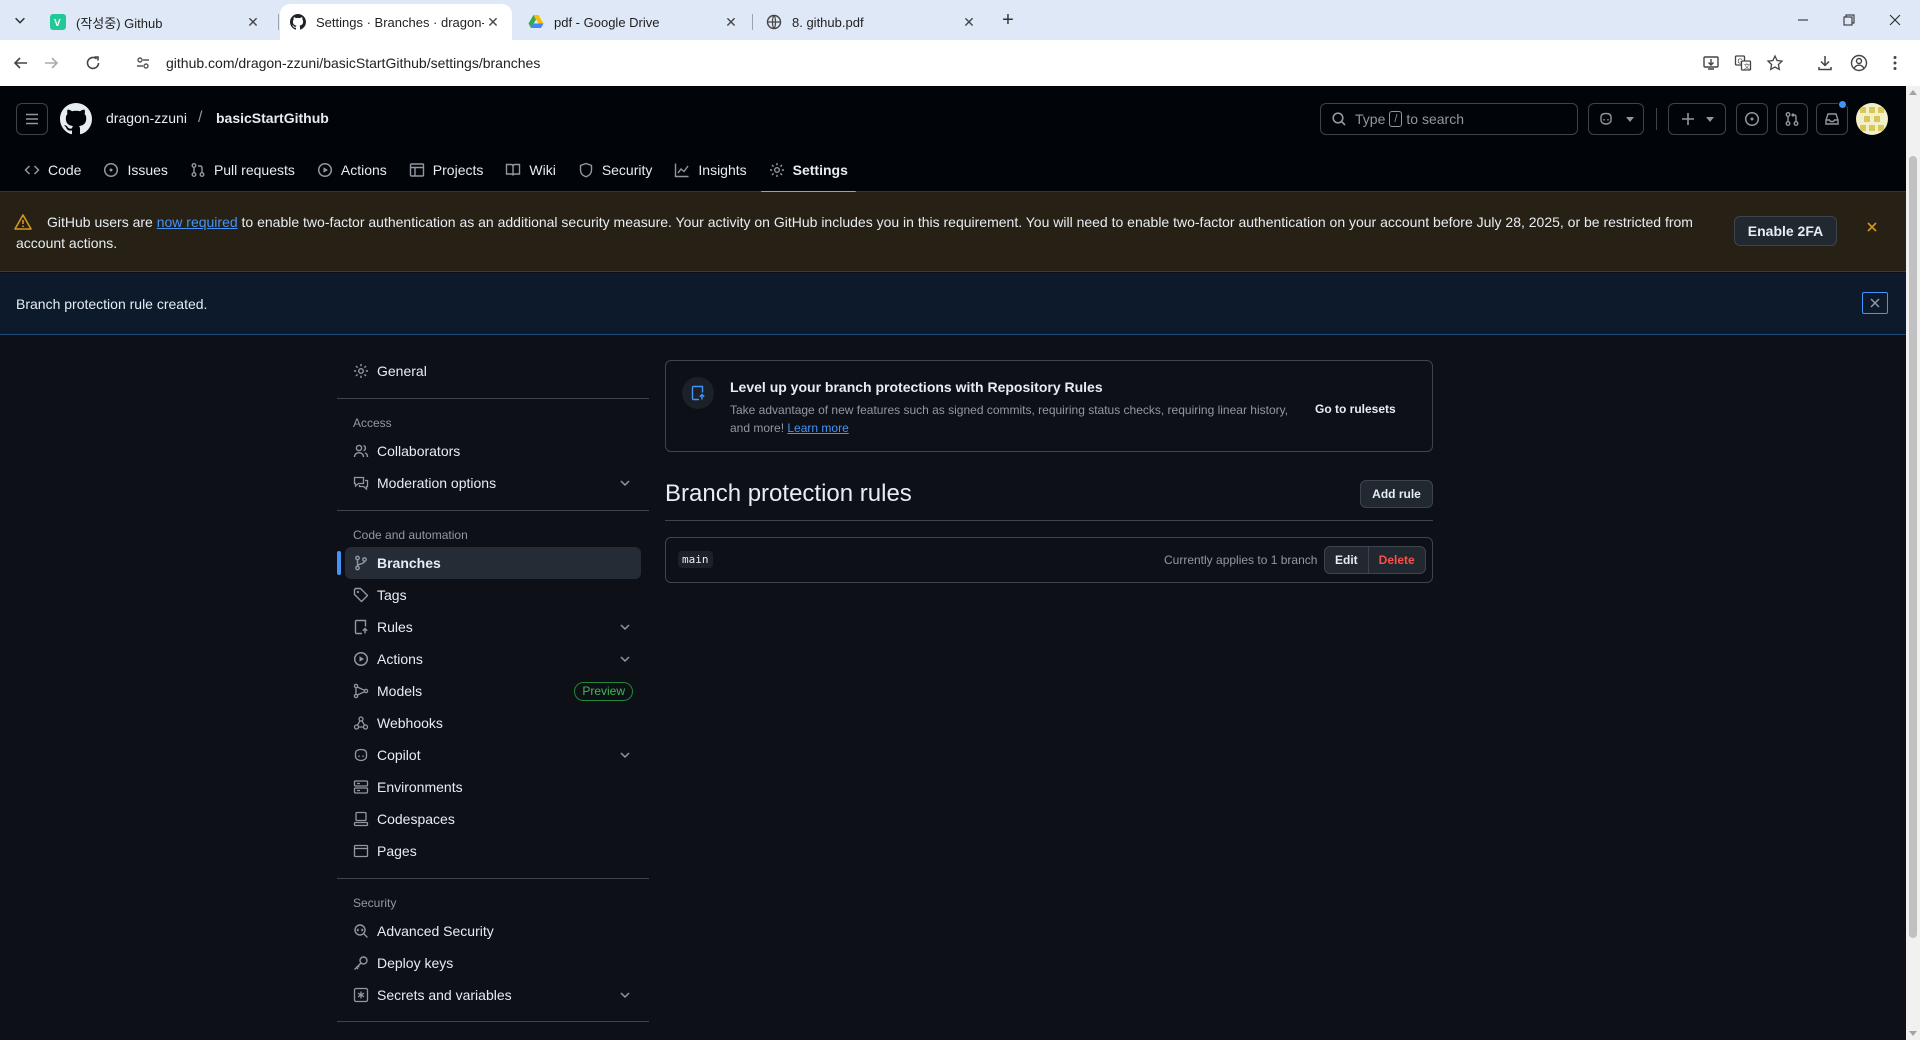  I want to click on arrow-right-icon, so click(52, 63).